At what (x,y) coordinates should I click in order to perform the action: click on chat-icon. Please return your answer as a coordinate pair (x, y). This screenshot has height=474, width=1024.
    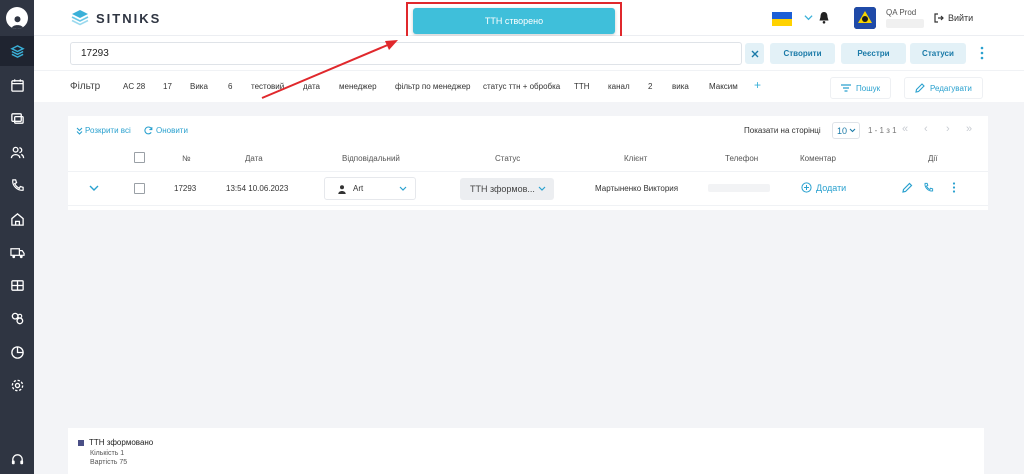
    Looking at the image, I should click on (17, 118).